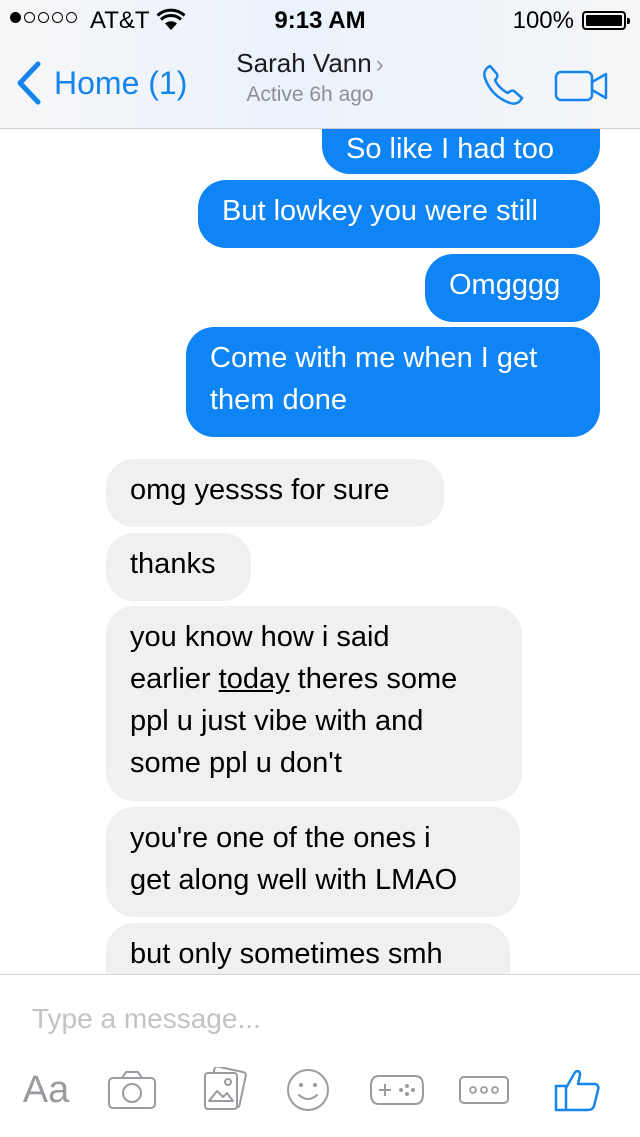 The width and height of the screenshot is (640, 1137). Describe the element at coordinates (280, 838) in the screenshot. I see `message-line: you're one of the ones i` at that location.